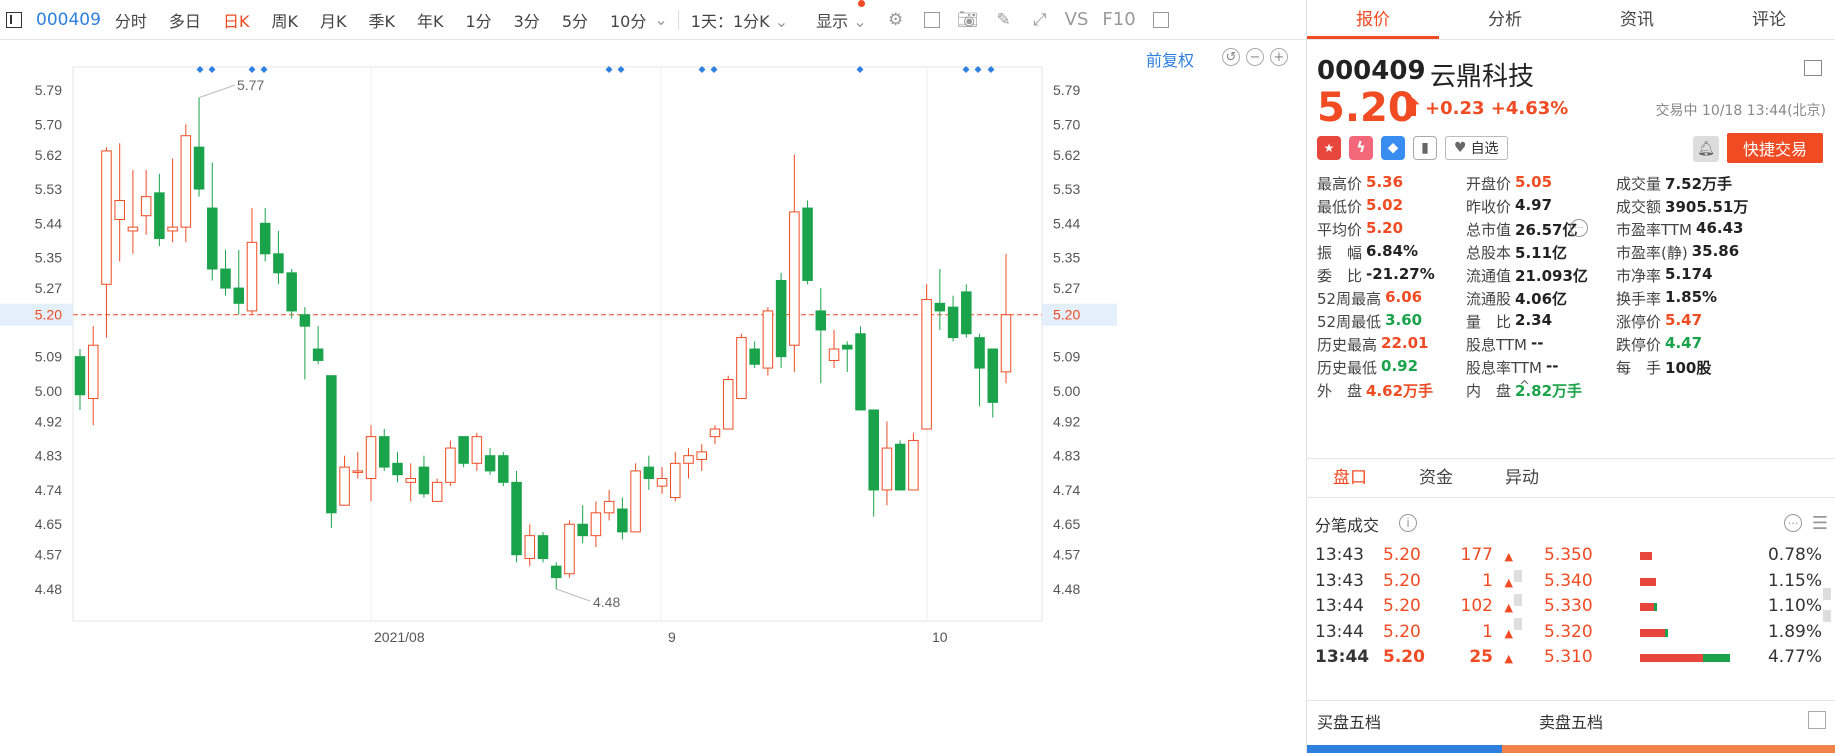  Describe the element at coordinates (1817, 720) in the screenshot. I see `expand-icon` at that location.